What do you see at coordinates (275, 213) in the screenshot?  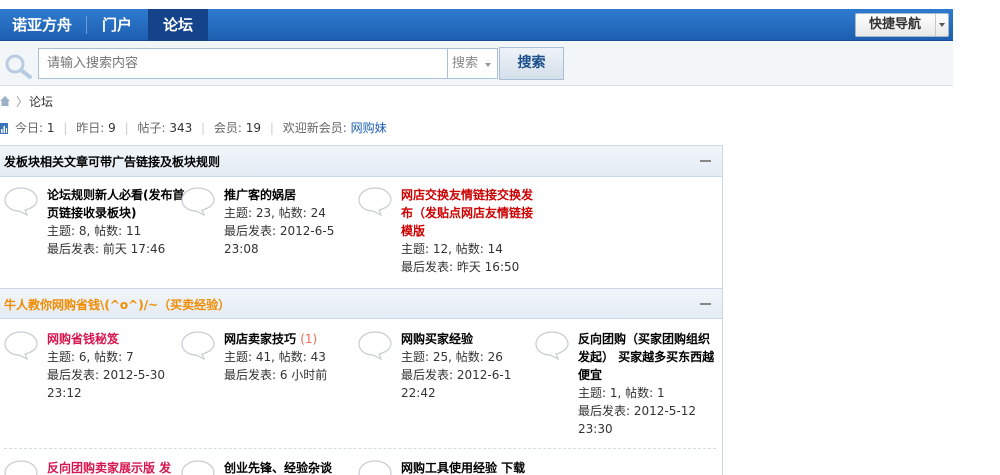 I see `forum-topics: 主题: 23, 帖数: 24` at bounding box center [275, 213].